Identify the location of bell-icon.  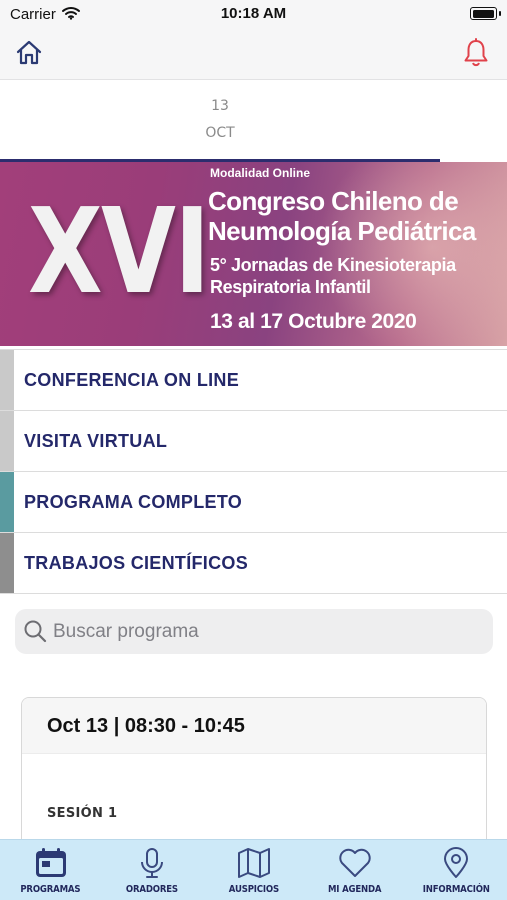
(476, 52).